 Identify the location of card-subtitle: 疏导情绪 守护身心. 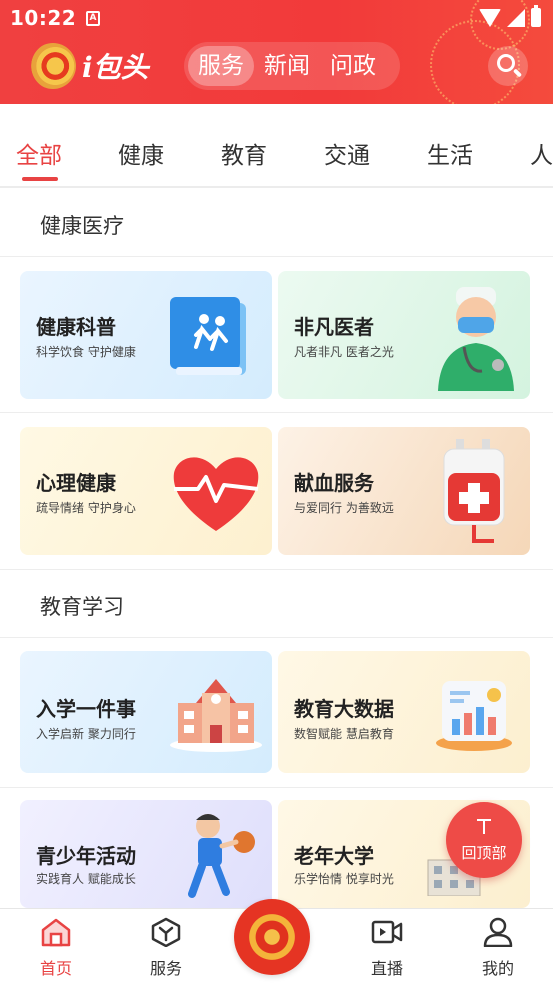
(86, 508).